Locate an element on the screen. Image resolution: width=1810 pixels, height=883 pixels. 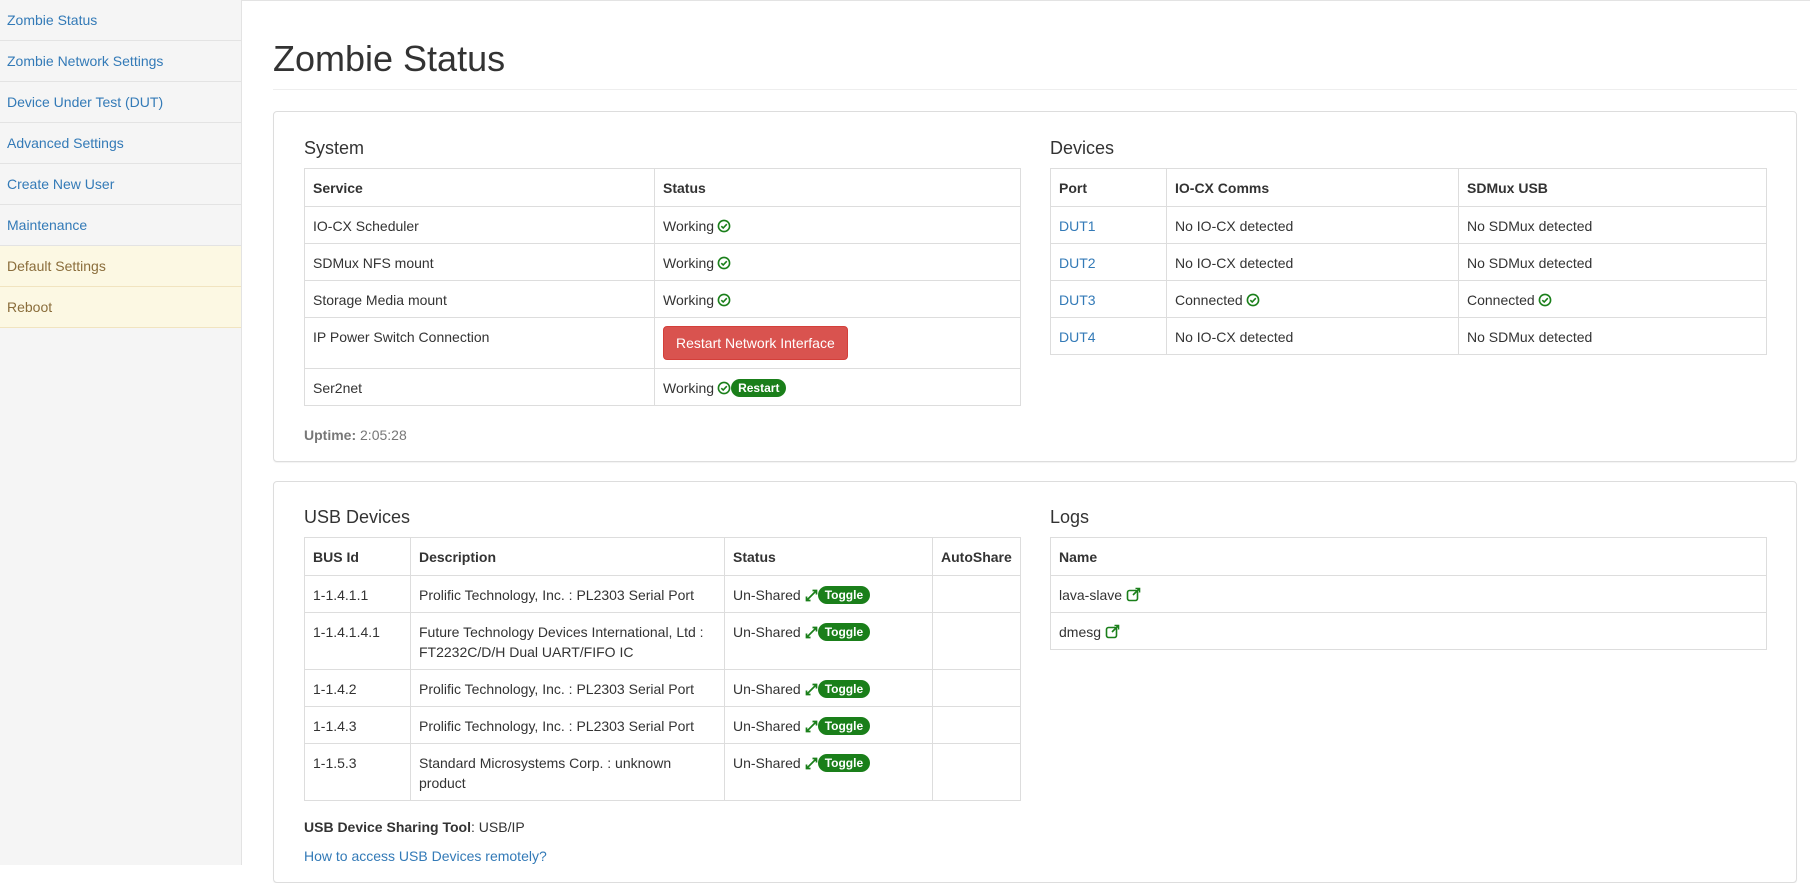
table-row: DUT4 No IO-CX detected No SDMux detected is located at coordinates (1408, 336).